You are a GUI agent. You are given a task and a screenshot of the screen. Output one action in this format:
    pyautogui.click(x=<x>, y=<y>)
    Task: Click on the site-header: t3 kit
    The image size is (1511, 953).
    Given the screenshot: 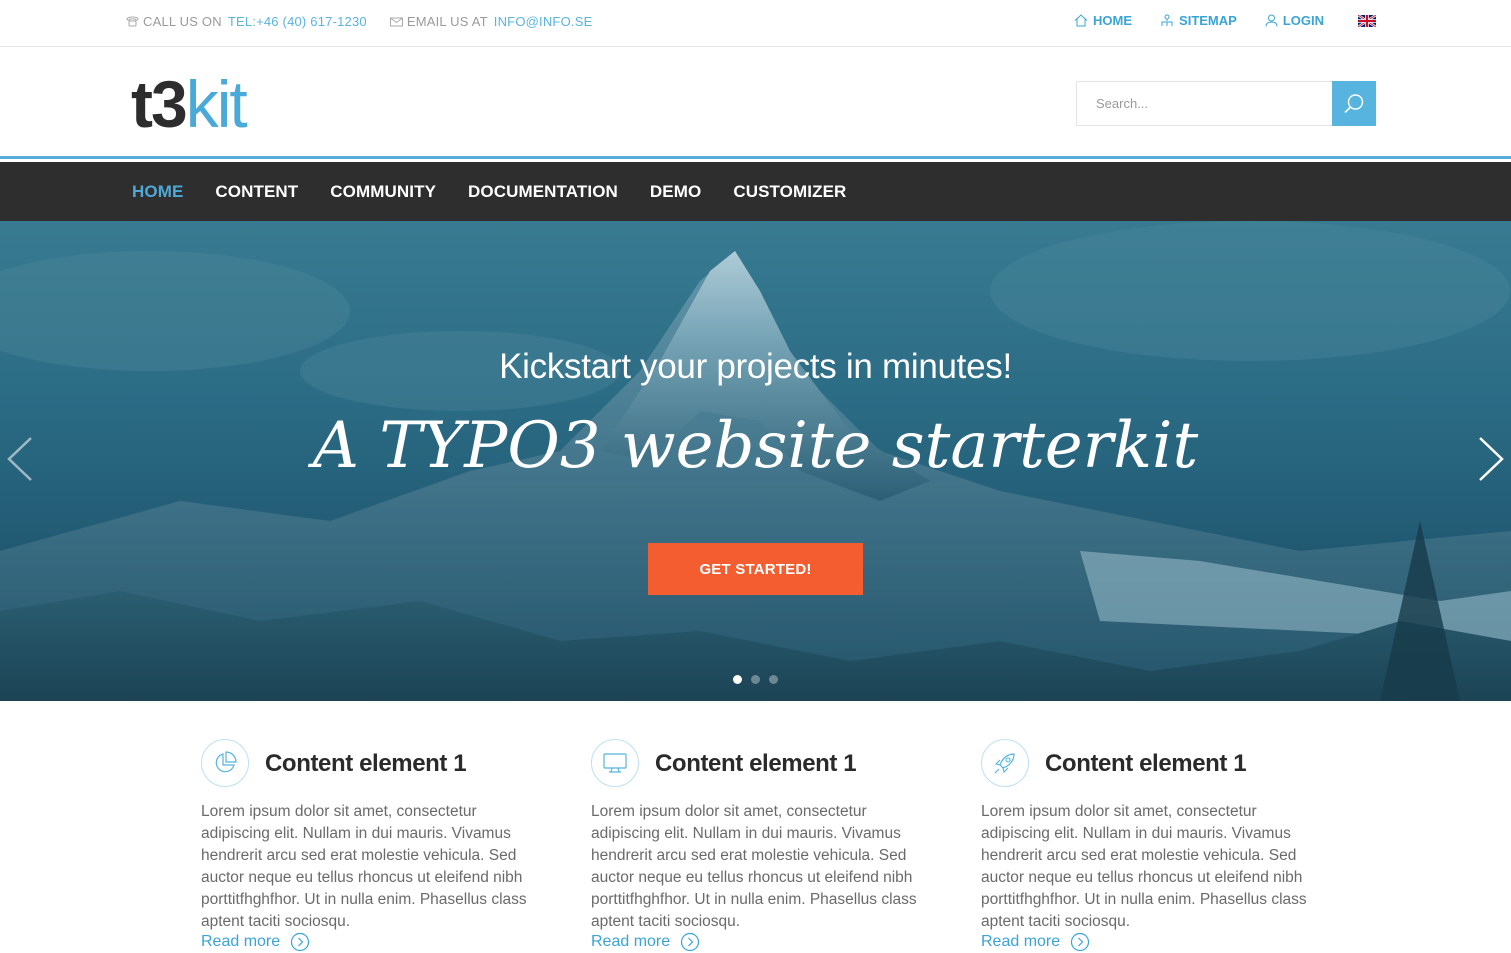 What is the action you would take?
    pyautogui.click(x=755, y=103)
    